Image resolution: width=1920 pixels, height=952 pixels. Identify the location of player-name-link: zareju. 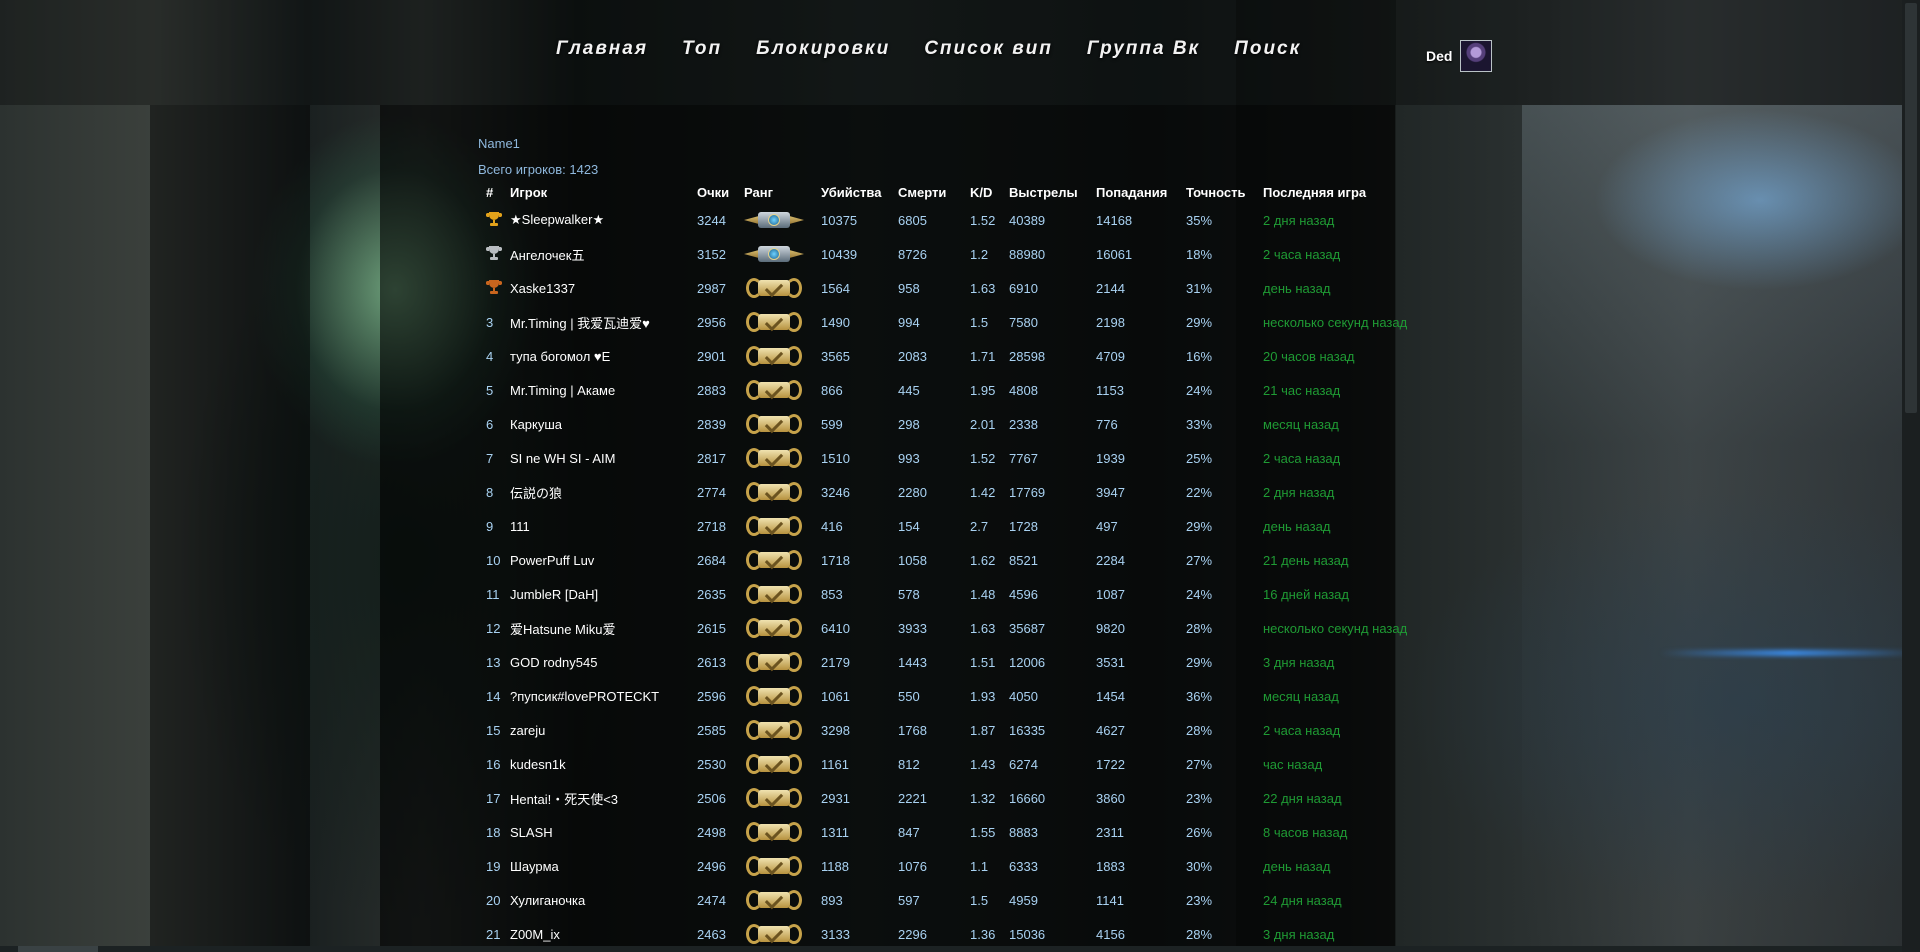
(595, 730).